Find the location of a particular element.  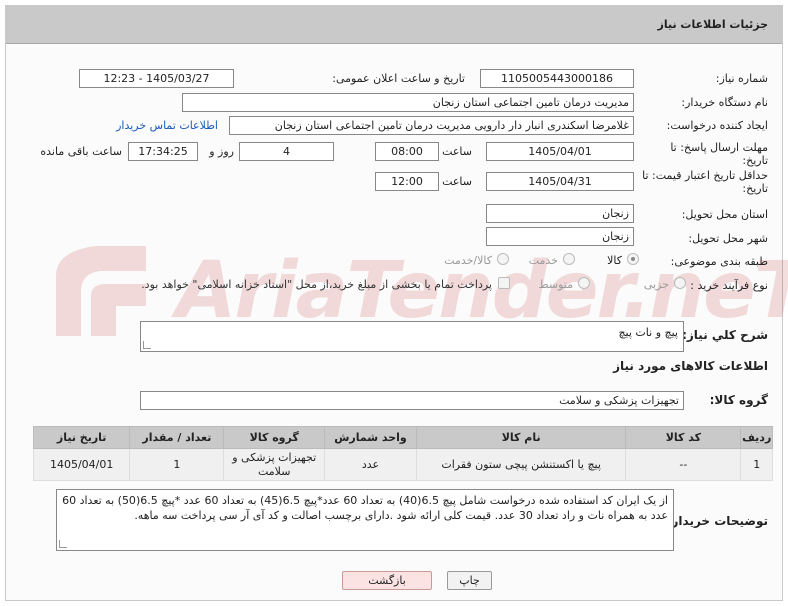

cell-goods-code: -- is located at coordinates (683, 464).